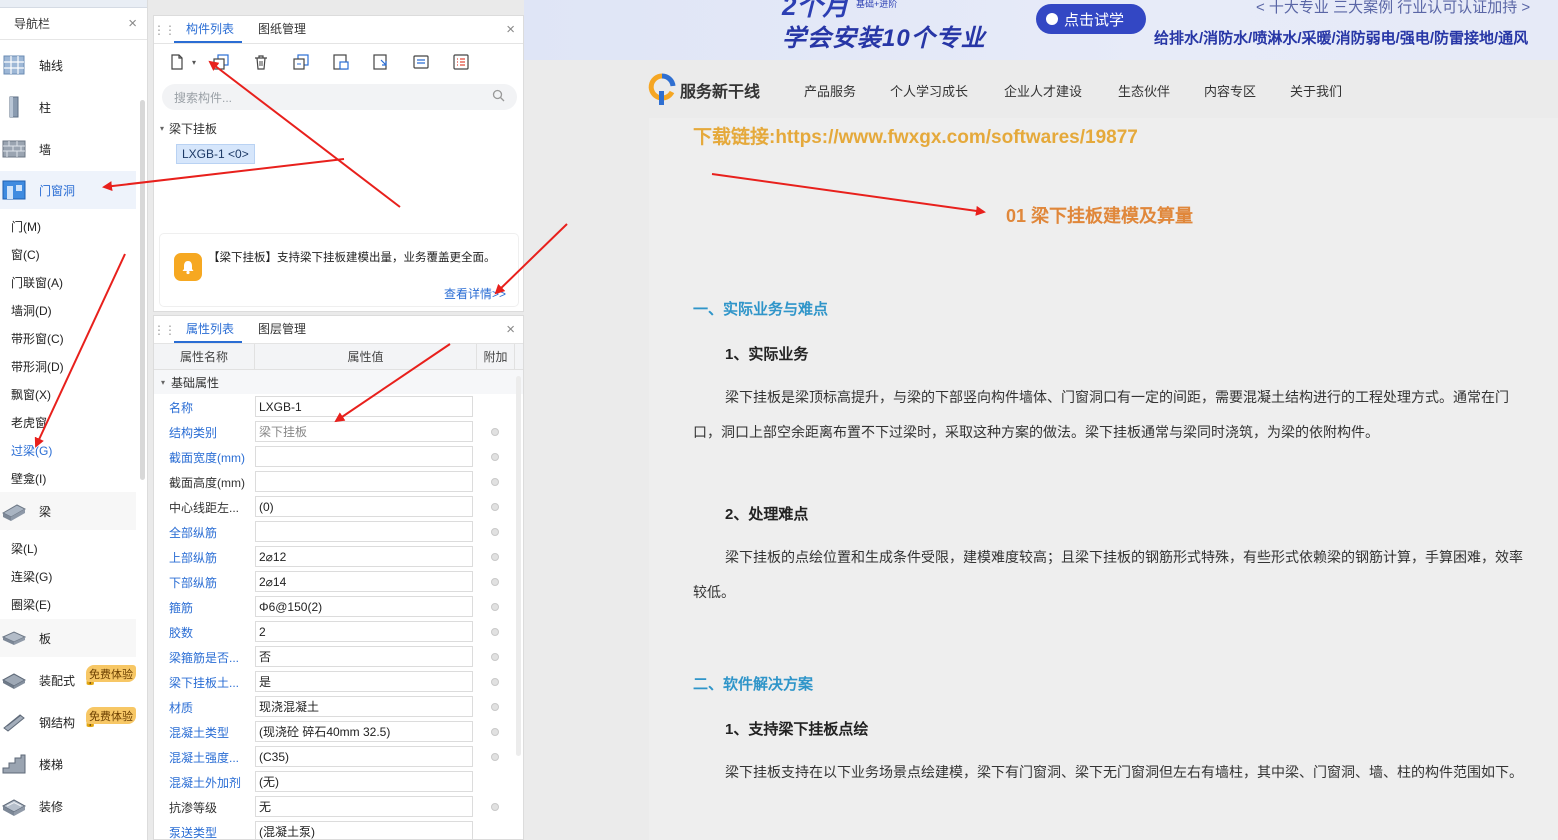 The width and height of the screenshot is (1558, 840). What do you see at coordinates (364, 706) in the screenshot?
I see `property-value-field: 现浇混凝土` at bounding box center [364, 706].